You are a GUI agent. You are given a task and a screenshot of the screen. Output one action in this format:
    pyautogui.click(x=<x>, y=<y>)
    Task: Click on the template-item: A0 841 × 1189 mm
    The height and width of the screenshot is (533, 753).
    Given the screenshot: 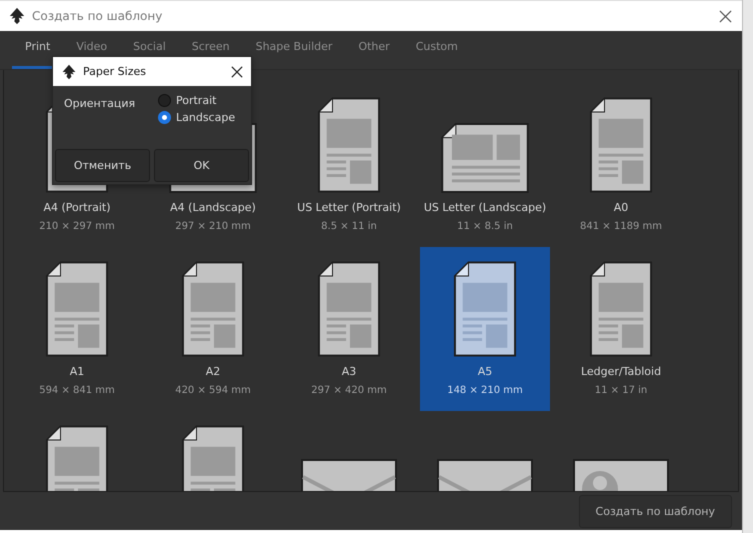 What is the action you would take?
    pyautogui.click(x=621, y=164)
    